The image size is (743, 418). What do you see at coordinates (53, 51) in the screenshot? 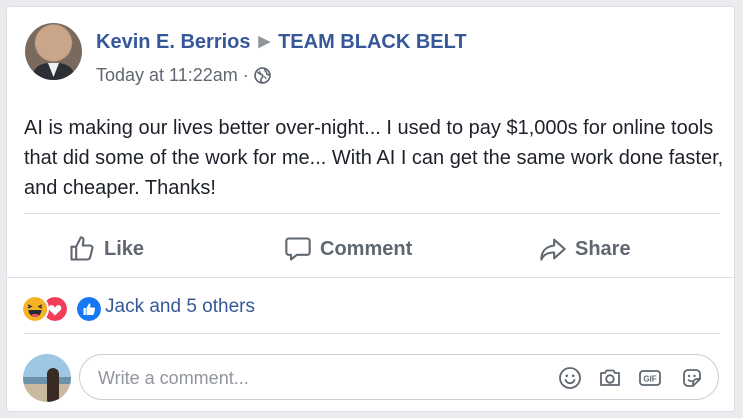
I see `author-avatar` at bounding box center [53, 51].